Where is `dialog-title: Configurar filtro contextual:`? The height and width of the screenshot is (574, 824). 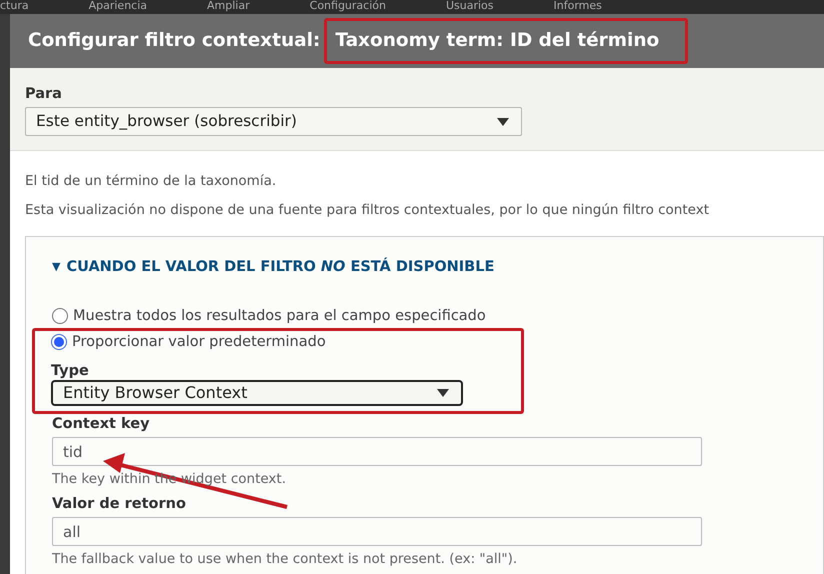
dialog-title: Configurar filtro contextual: is located at coordinates (174, 41).